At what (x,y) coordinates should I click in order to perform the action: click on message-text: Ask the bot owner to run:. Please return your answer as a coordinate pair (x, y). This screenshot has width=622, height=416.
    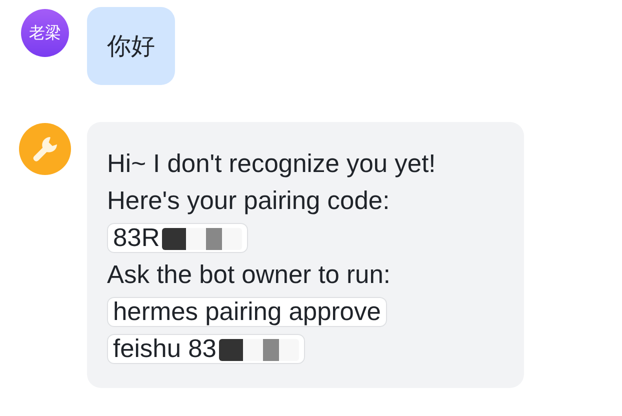
    Looking at the image, I should click on (248, 275).